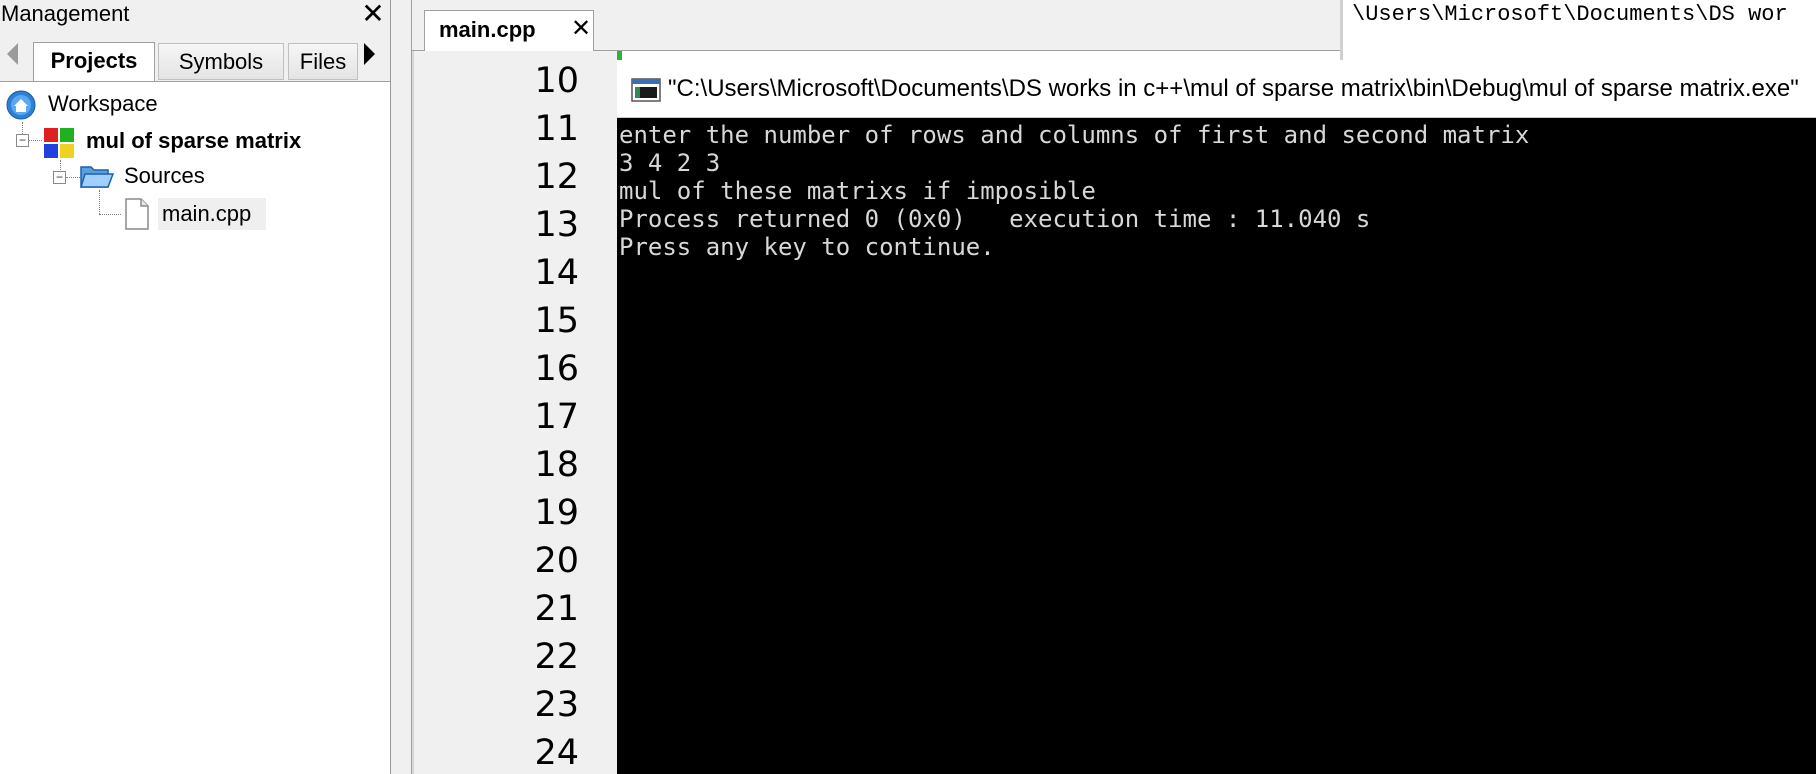 This screenshot has width=1816, height=774. Describe the element at coordinates (137, 214) in the screenshot. I see `file-icon` at that location.